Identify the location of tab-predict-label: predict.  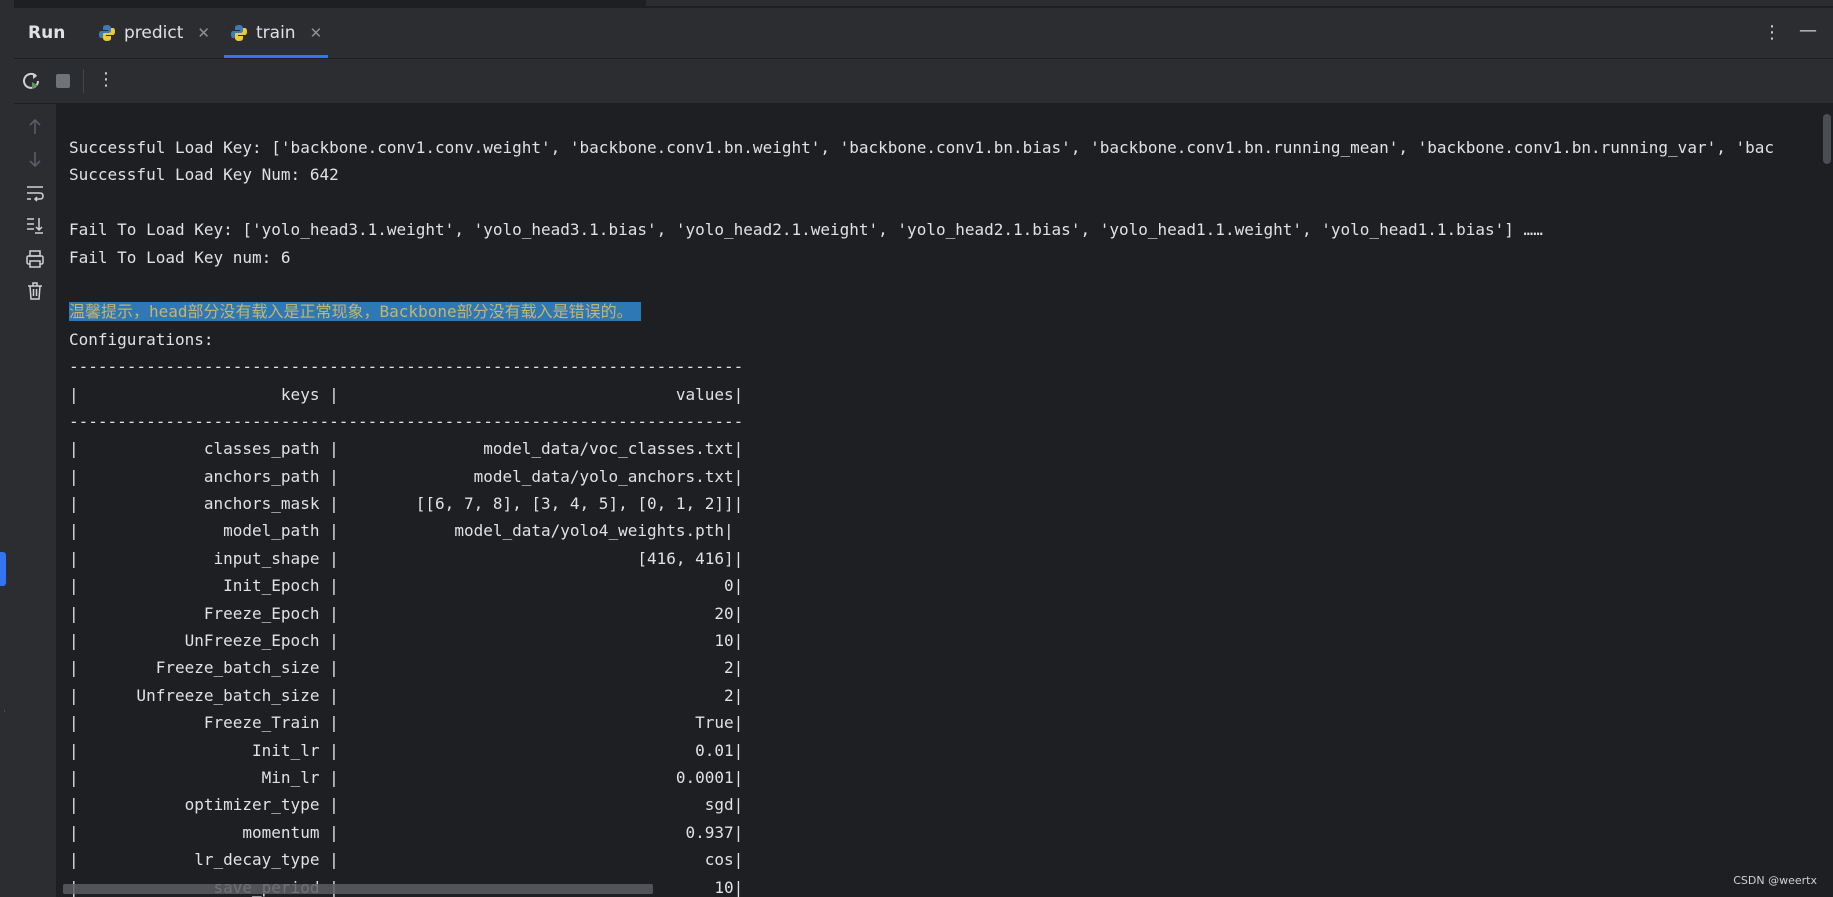
(154, 33).